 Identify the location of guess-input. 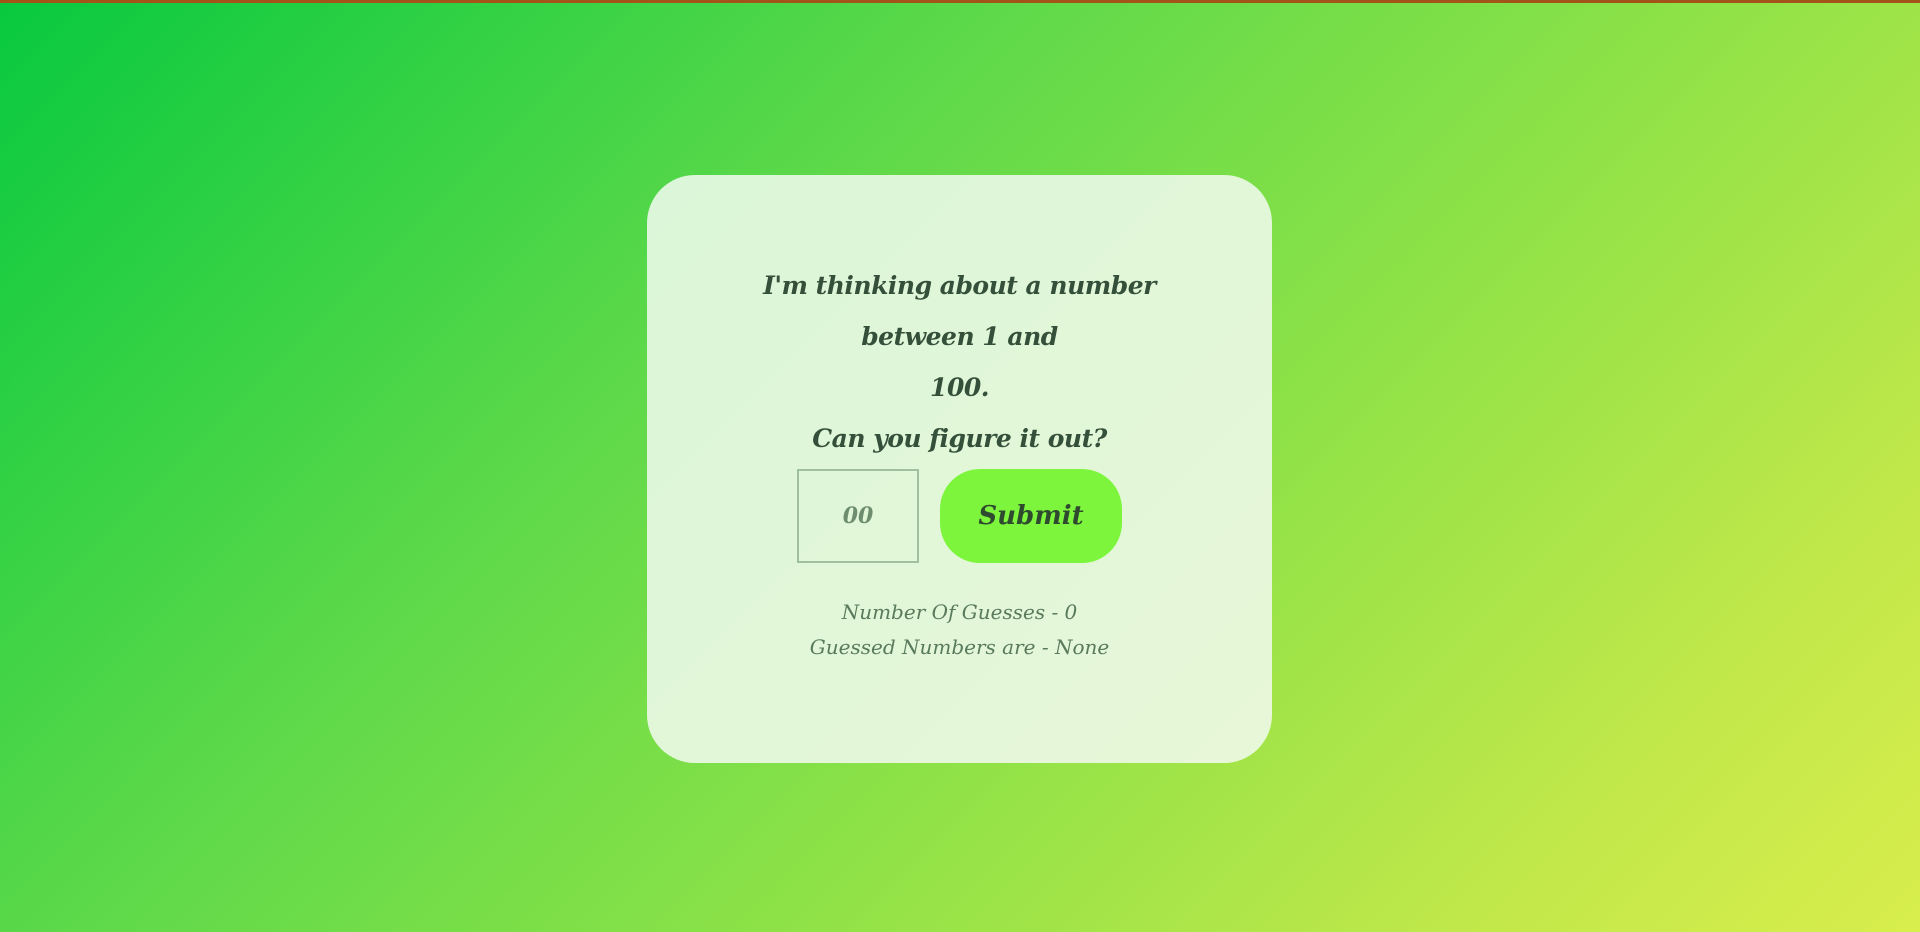
(858, 516).